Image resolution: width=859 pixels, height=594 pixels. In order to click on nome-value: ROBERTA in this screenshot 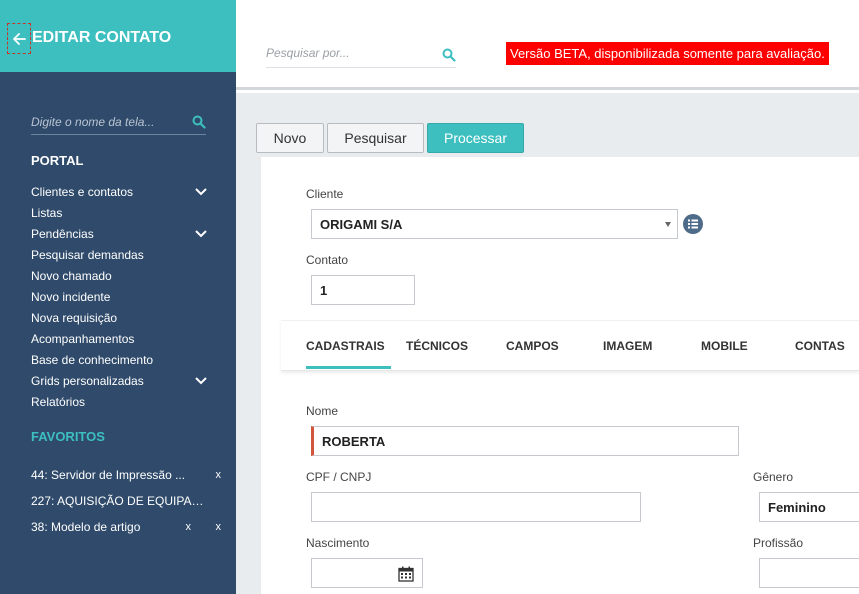, I will do `click(354, 441)`.